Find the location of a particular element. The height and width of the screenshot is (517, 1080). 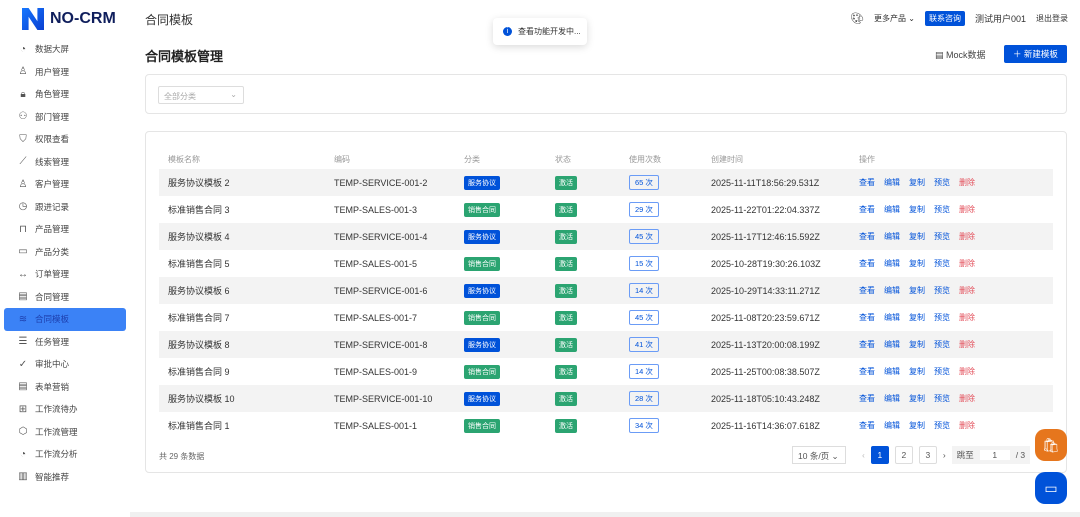

sidebar-item-16: ⊞ 工作流待办 is located at coordinates (65, 409).